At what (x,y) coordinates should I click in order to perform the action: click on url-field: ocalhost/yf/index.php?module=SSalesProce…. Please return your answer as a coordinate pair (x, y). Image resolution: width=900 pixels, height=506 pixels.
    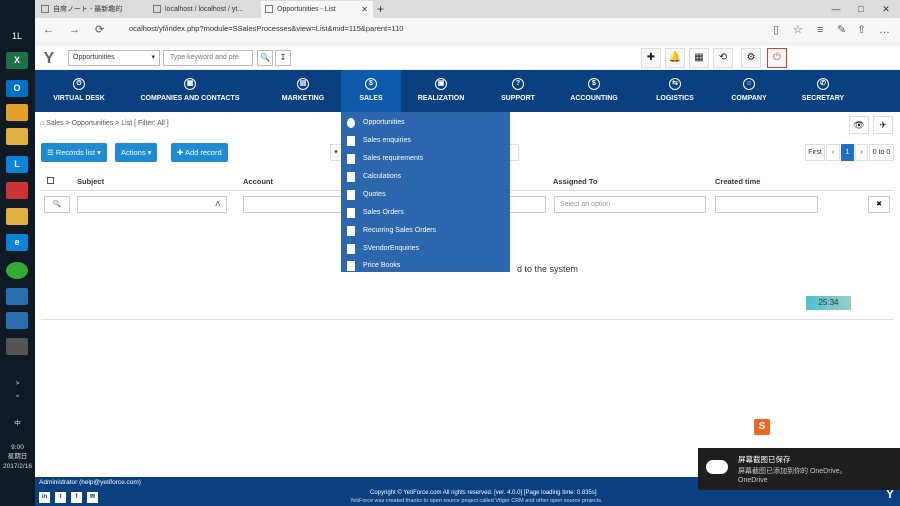
    Looking at the image, I should click on (266, 29).